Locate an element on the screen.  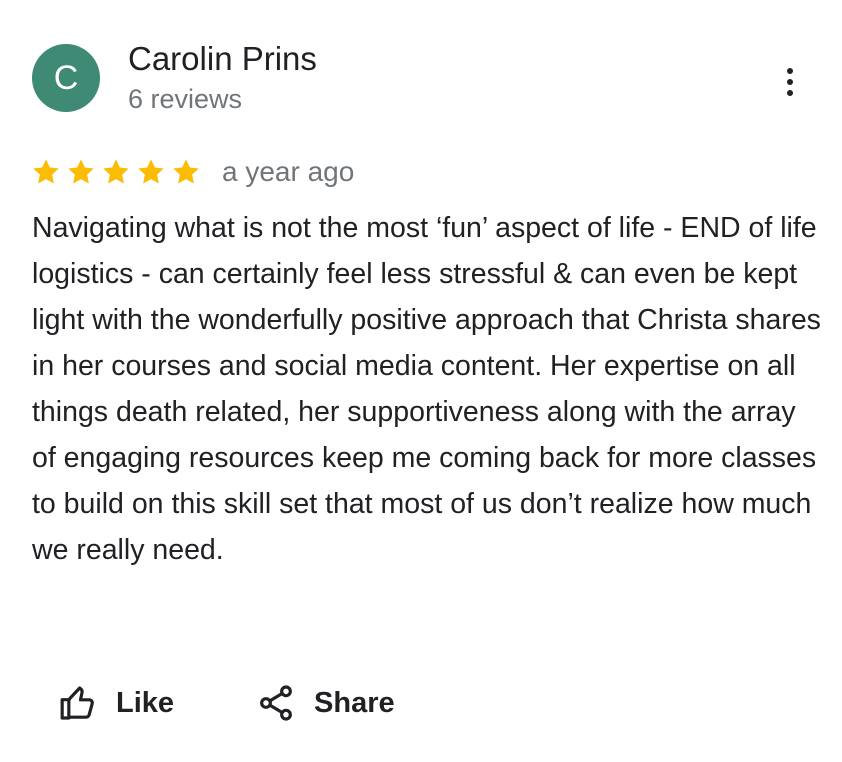
star-rating is located at coordinates (116, 172).